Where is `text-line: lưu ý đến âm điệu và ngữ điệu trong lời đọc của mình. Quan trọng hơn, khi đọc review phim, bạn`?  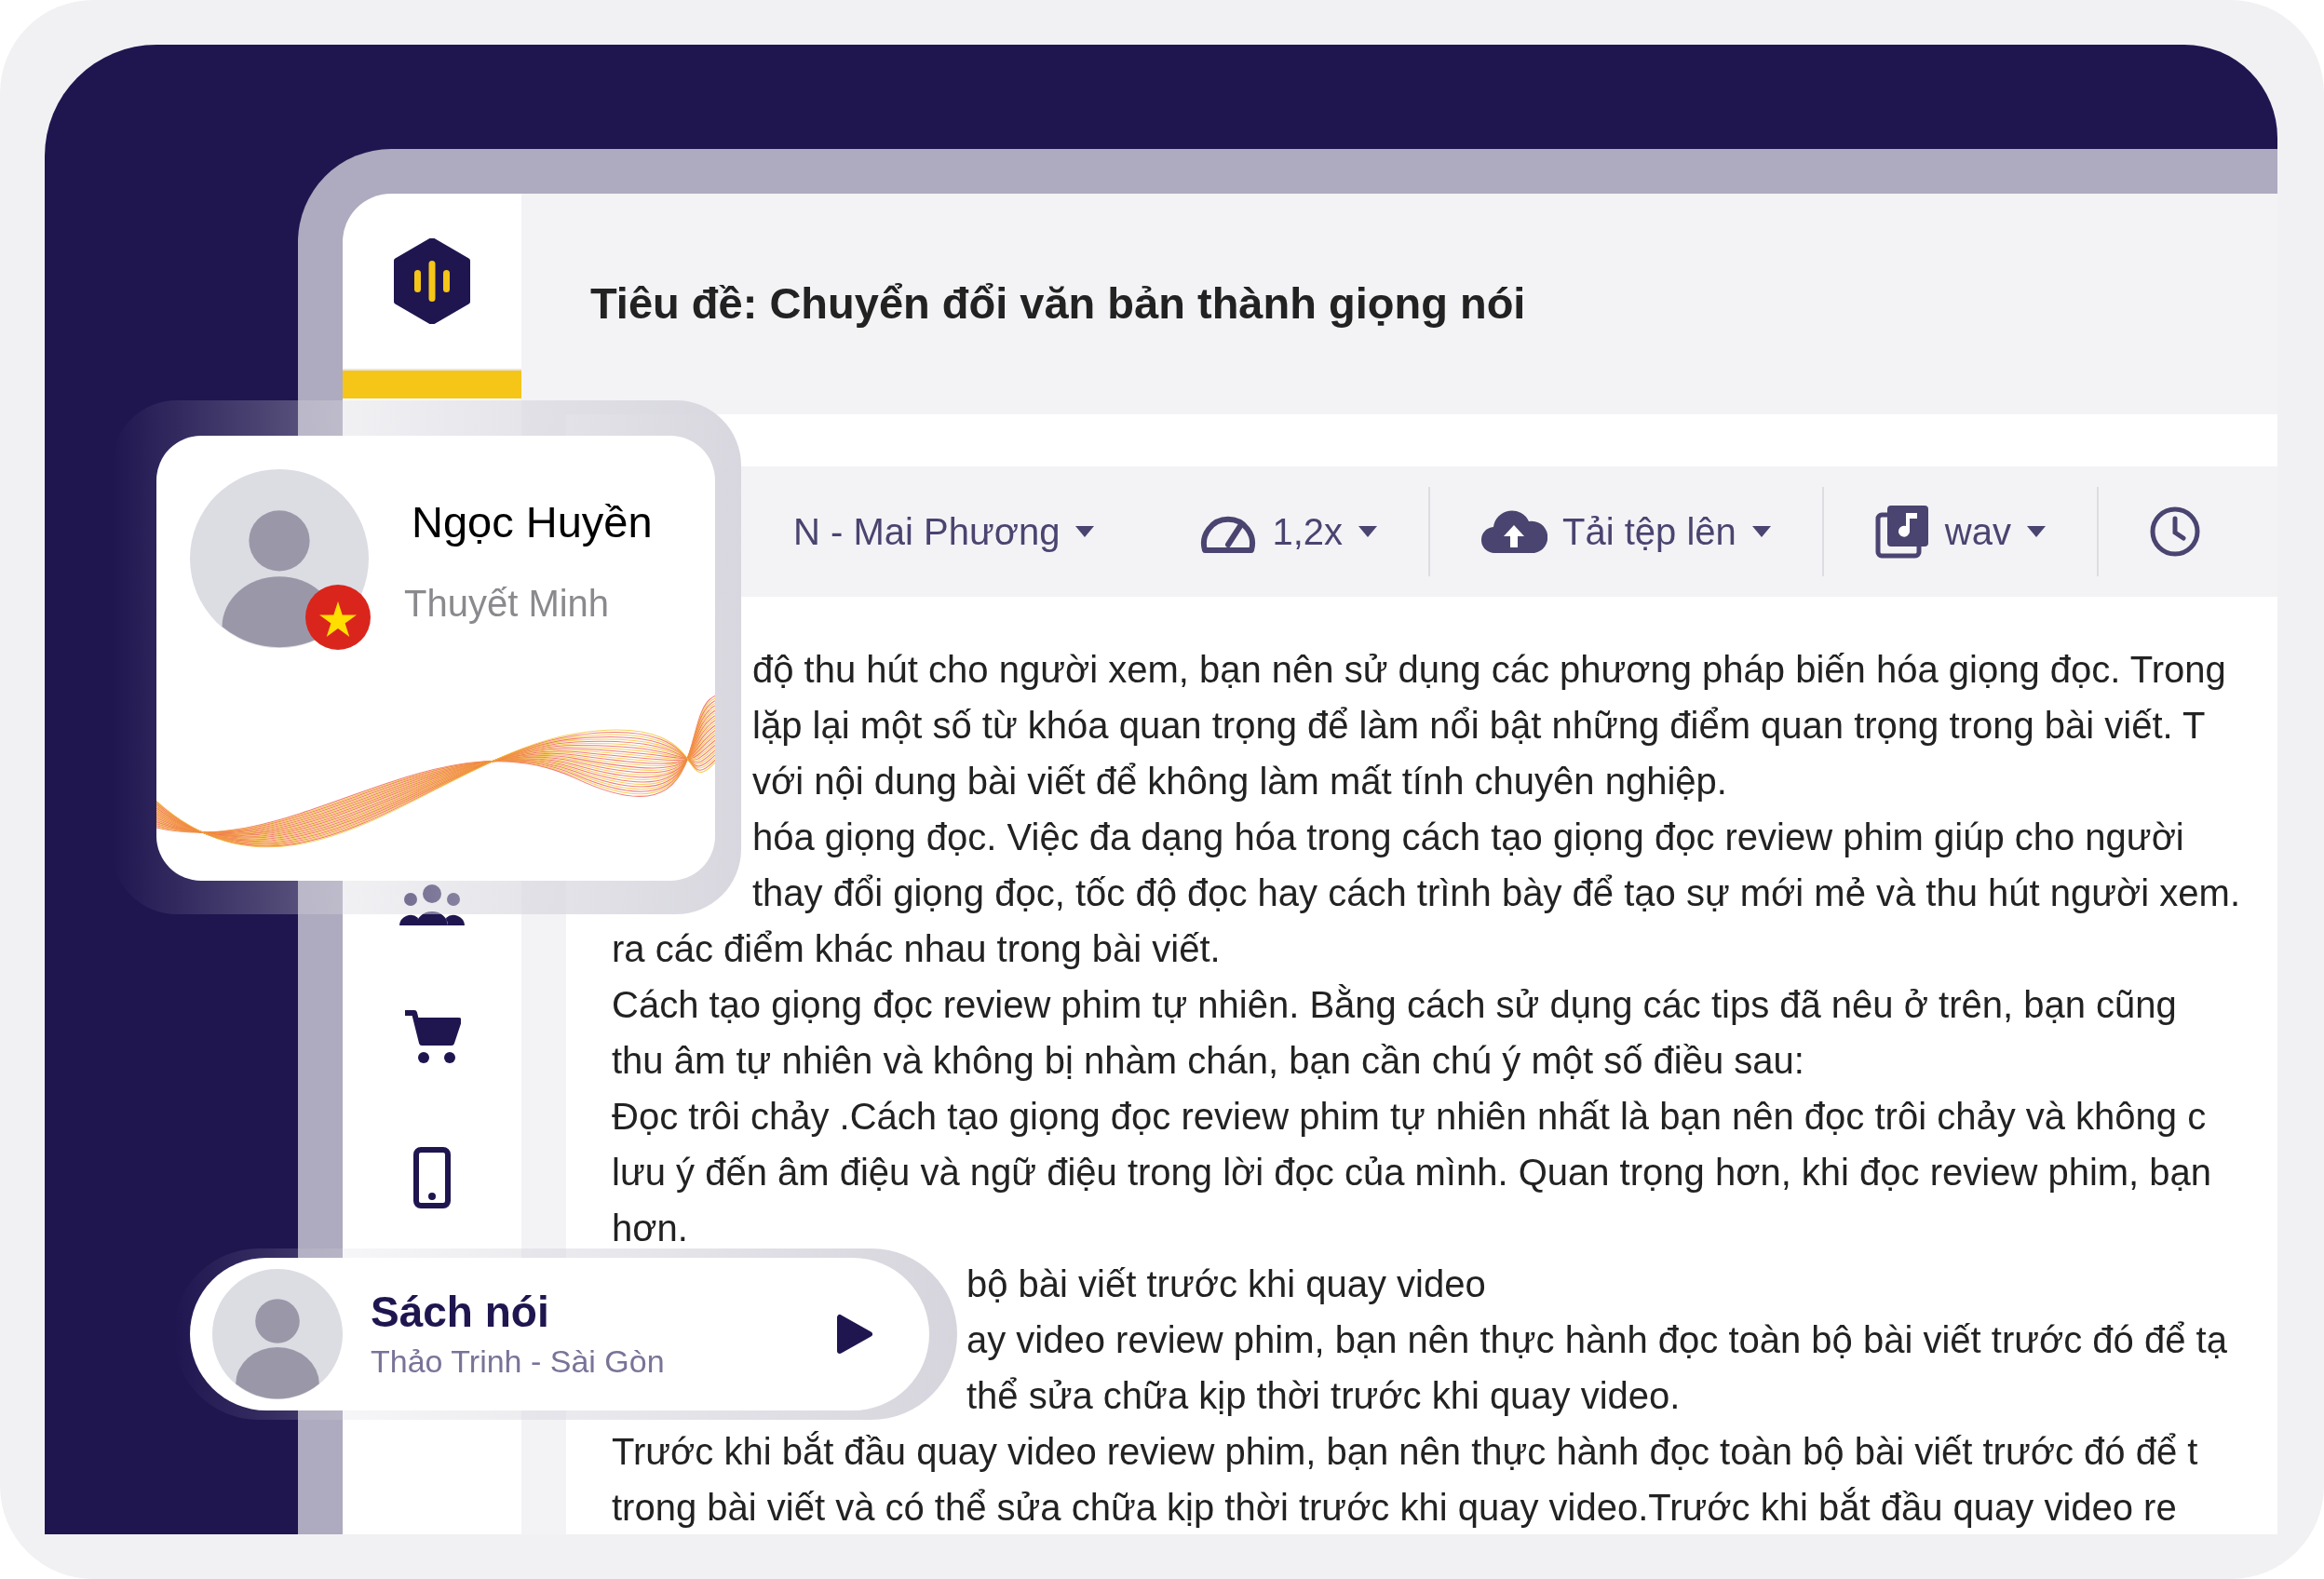 text-line: lưu ý đến âm điệu và ngữ điệu trong lời đọc của mình. Quan trọng hơn, khi đọc review phim, bạn is located at coordinates (1412, 1172).